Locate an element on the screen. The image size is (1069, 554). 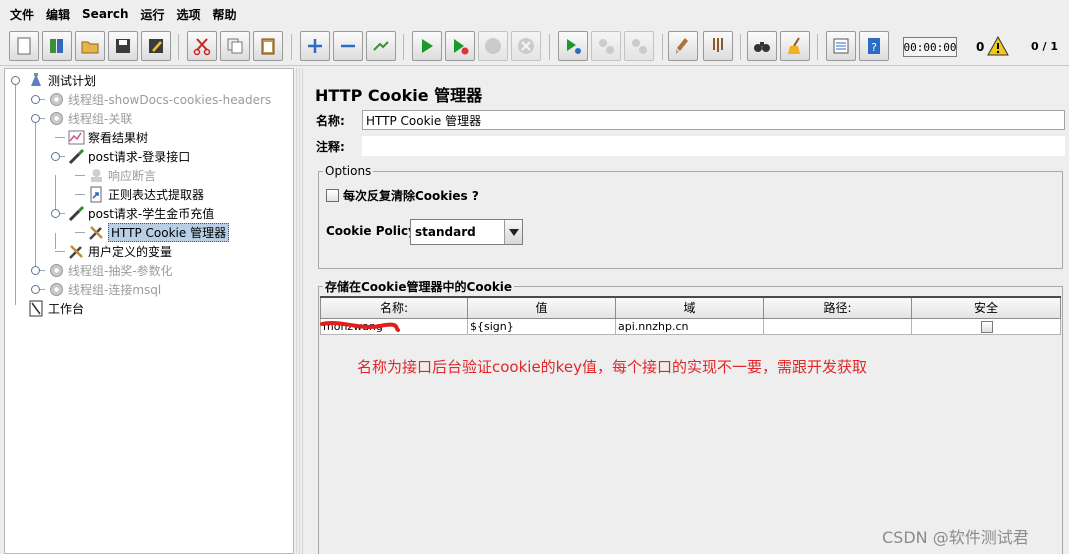
save-as-button is located at coordinates (156, 46).